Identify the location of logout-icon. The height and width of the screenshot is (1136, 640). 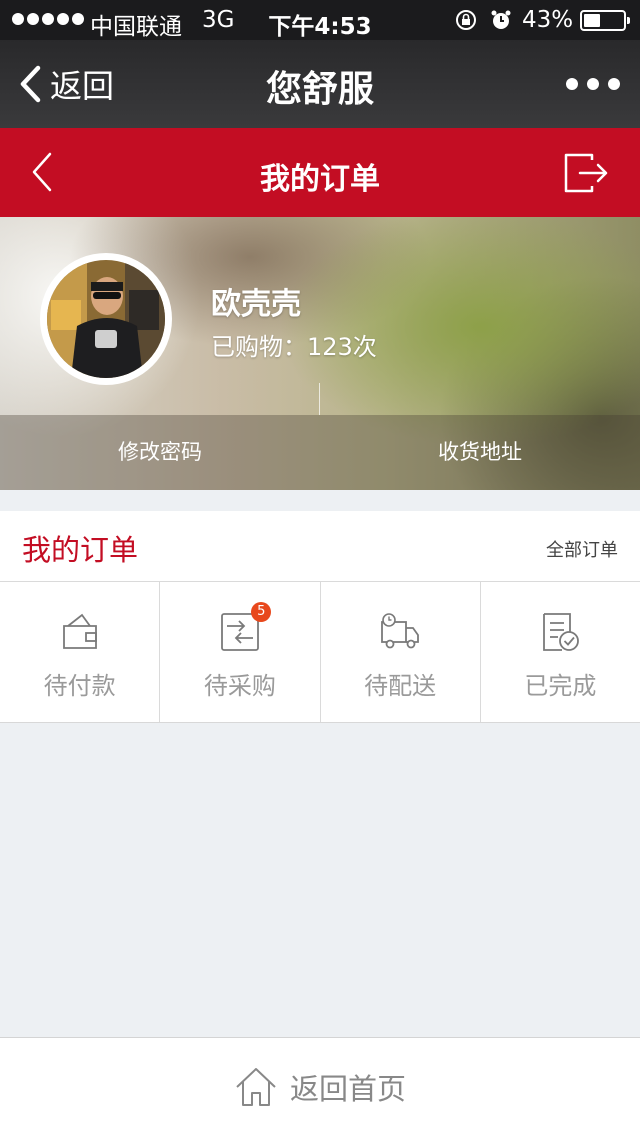
(586, 173).